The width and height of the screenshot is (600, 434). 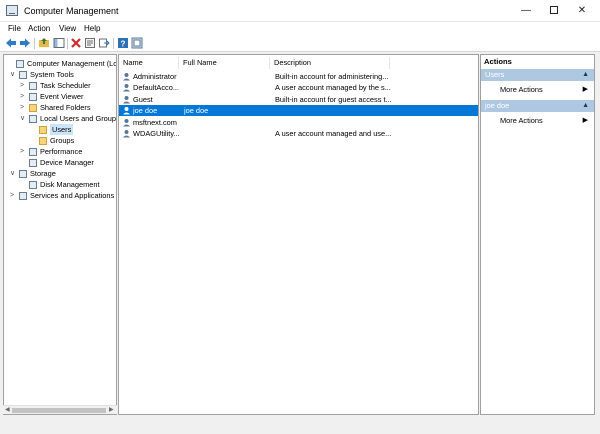 What do you see at coordinates (7, 410) in the screenshot?
I see `scroll-left-icon: ◀` at bounding box center [7, 410].